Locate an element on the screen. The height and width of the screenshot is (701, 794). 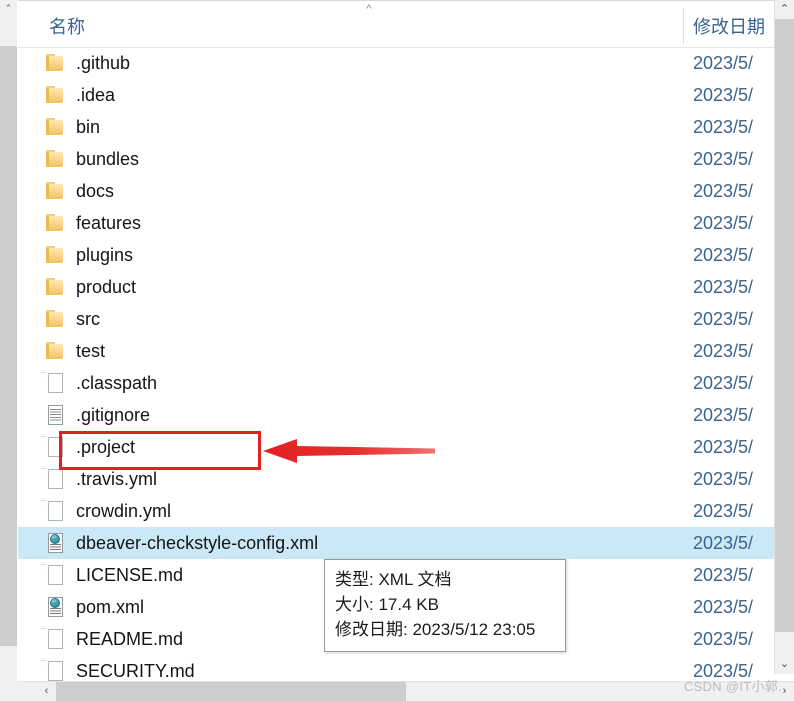
file-list-row: .project 2023/5/ is located at coordinates (406, 447).